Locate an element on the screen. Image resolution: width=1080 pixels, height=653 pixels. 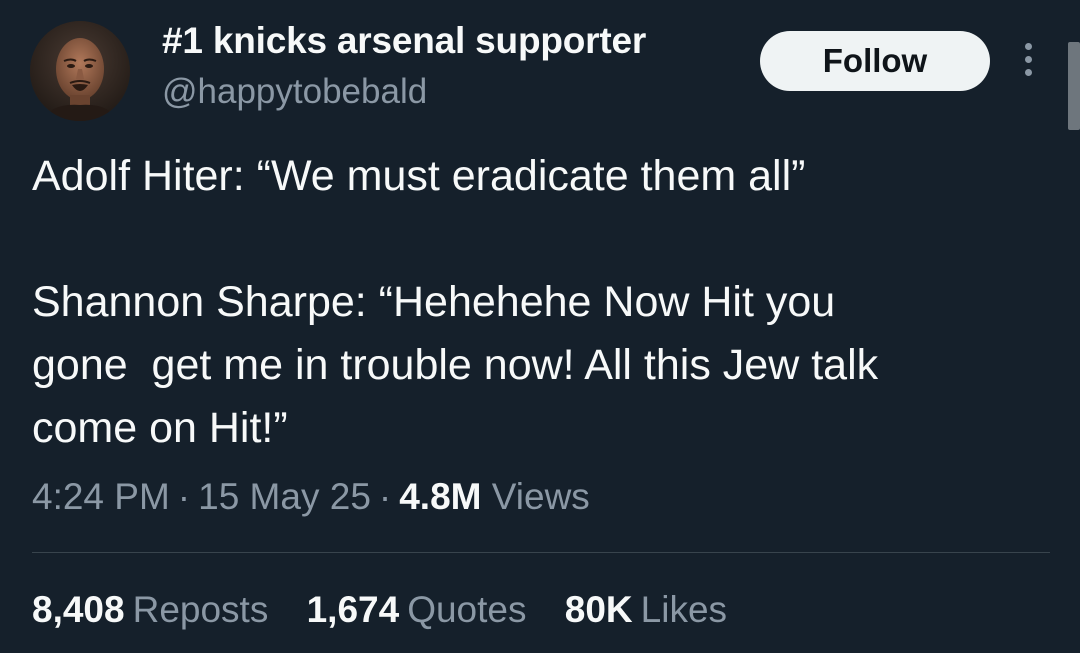
author-handle: @happytobebald is located at coordinates (294, 92).